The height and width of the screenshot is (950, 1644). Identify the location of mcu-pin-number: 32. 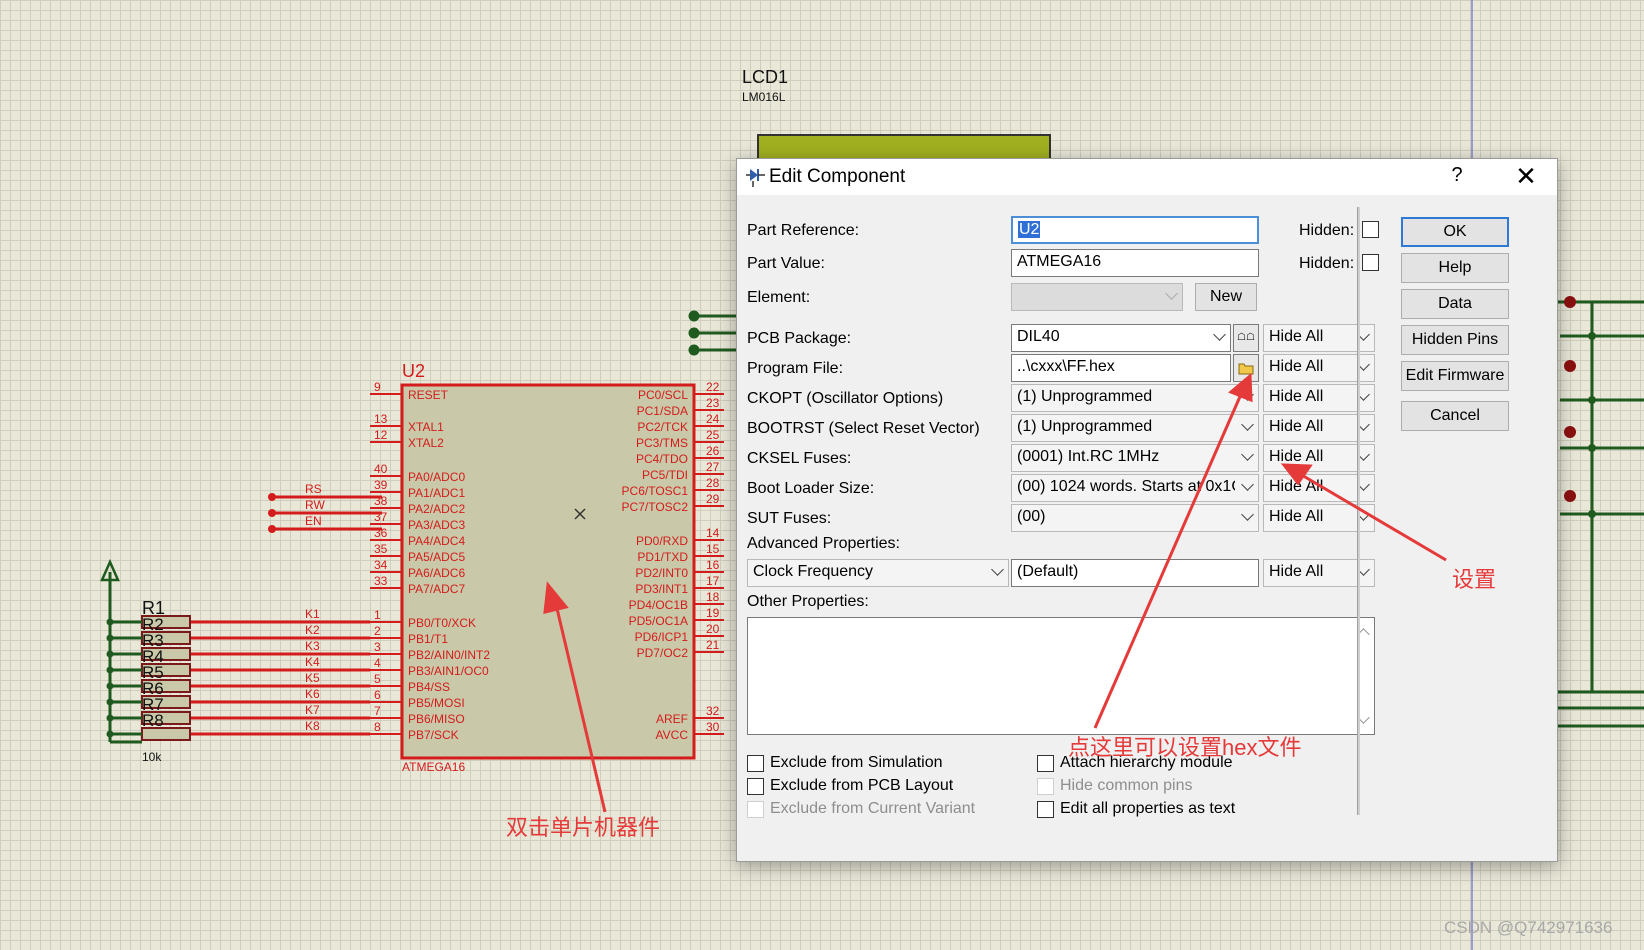
(713, 711).